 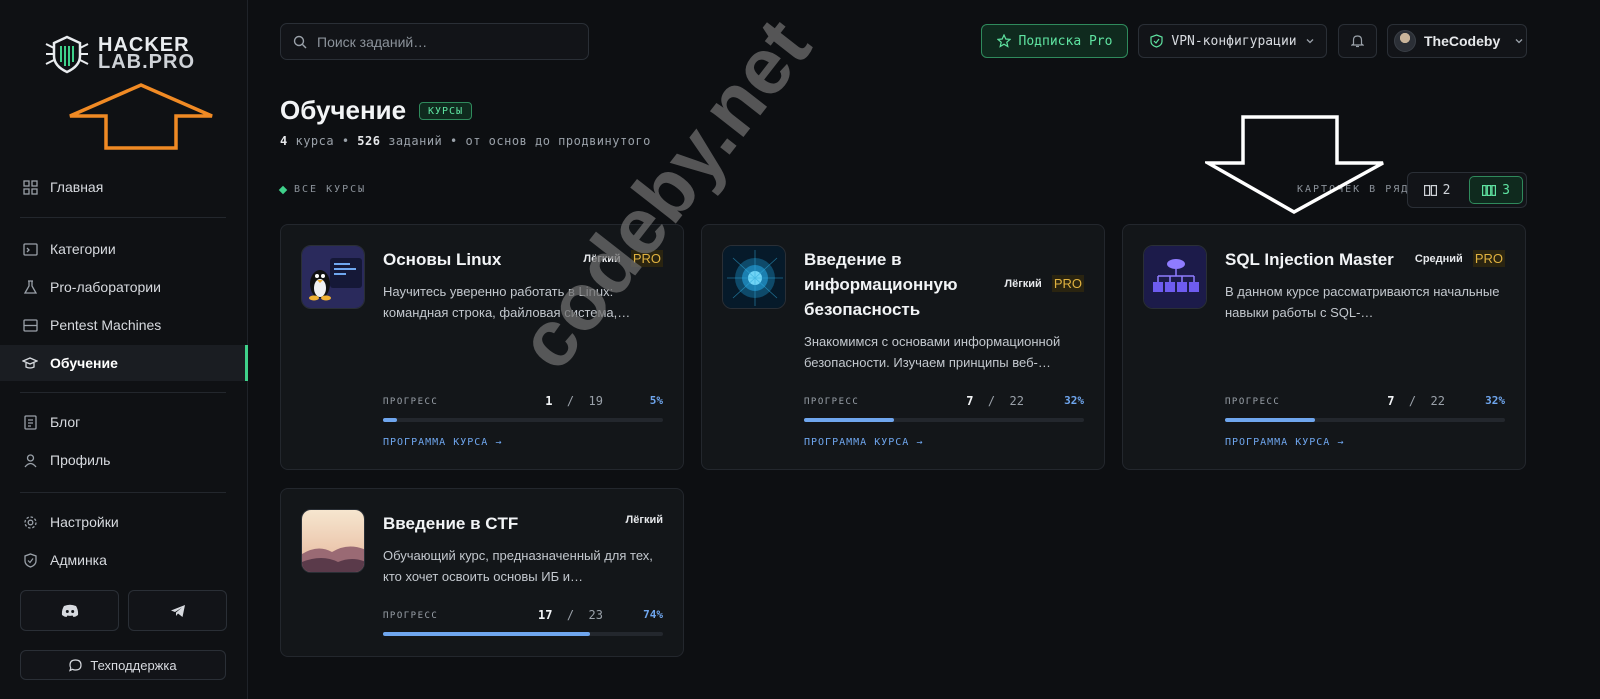 I want to click on sidebar-item-label: Блог, so click(x=65, y=422).